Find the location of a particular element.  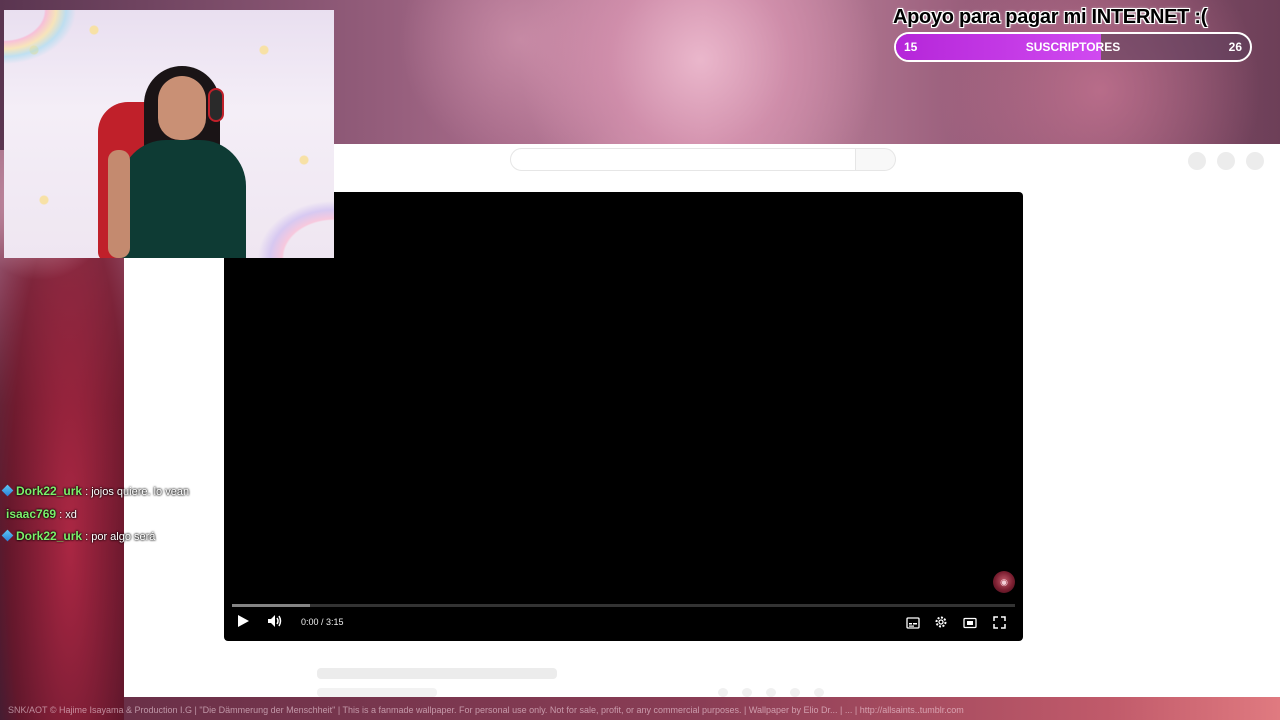

play-icon is located at coordinates (243, 624).